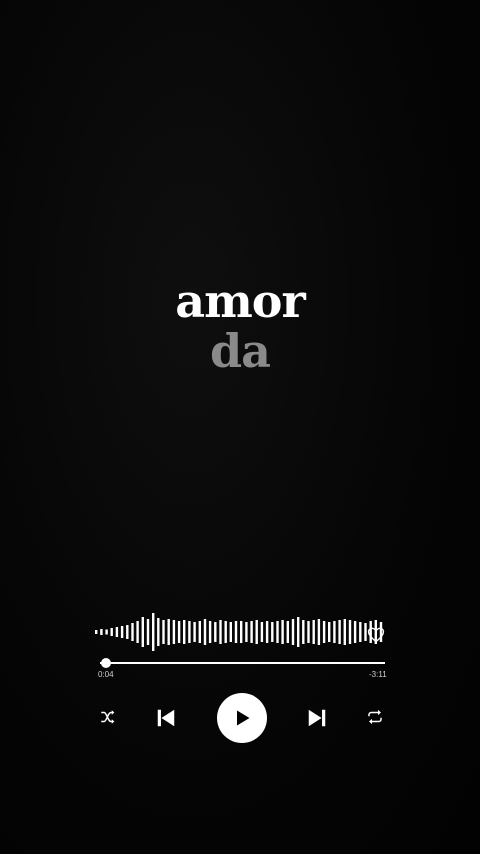 This screenshot has width=480, height=854. I want to click on previous-icon, so click(166, 718).